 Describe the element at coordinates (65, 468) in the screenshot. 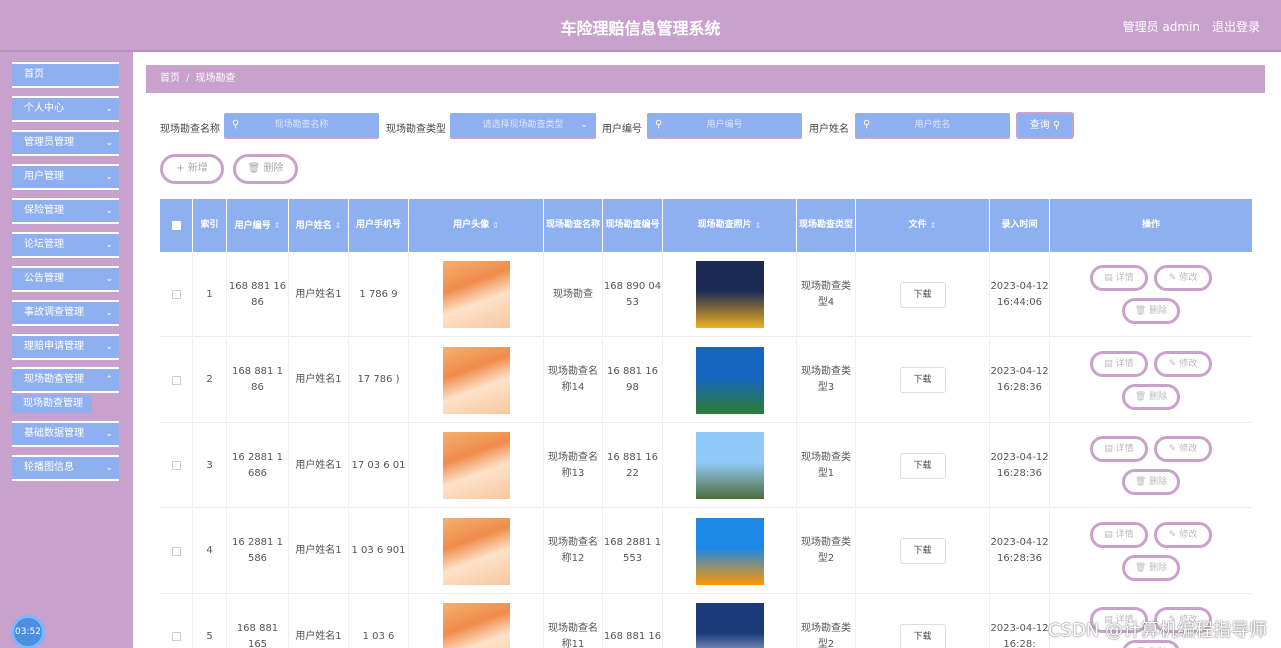

I see `sidebar-item-carousel: 轮播图信息 ⌄` at that location.